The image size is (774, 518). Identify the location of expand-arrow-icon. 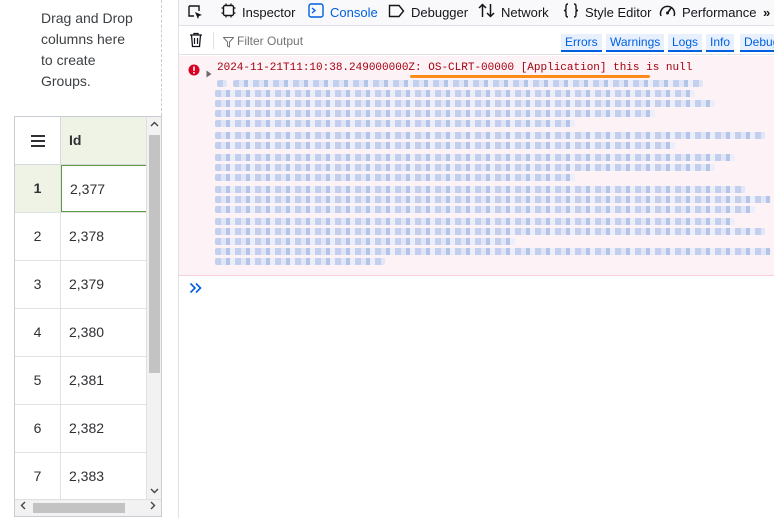
(209, 74).